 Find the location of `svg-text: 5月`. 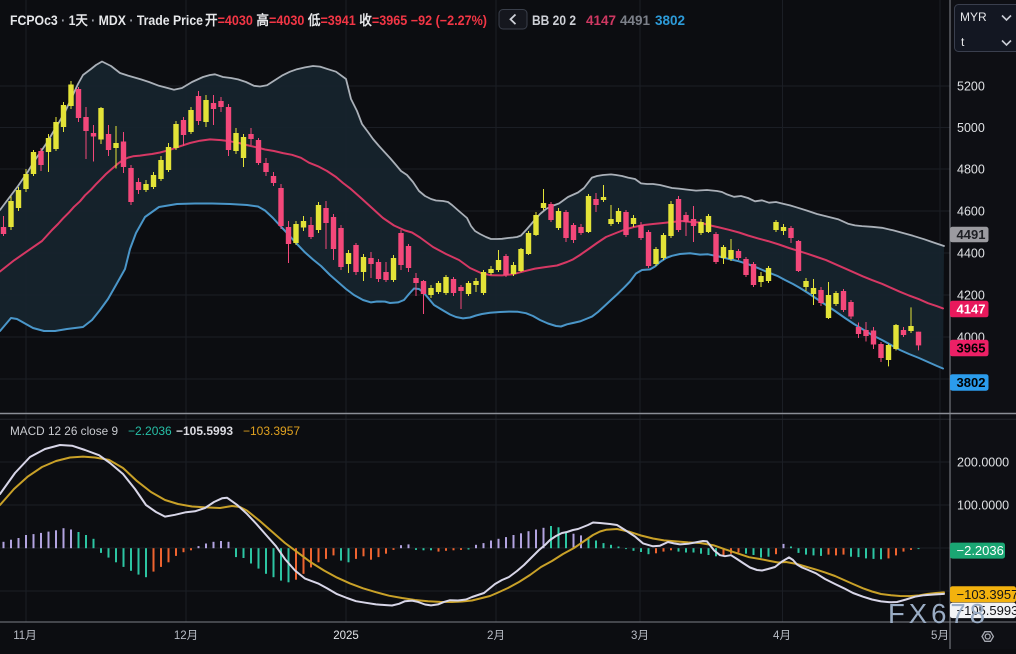

svg-text: 5月 is located at coordinates (940, 636).